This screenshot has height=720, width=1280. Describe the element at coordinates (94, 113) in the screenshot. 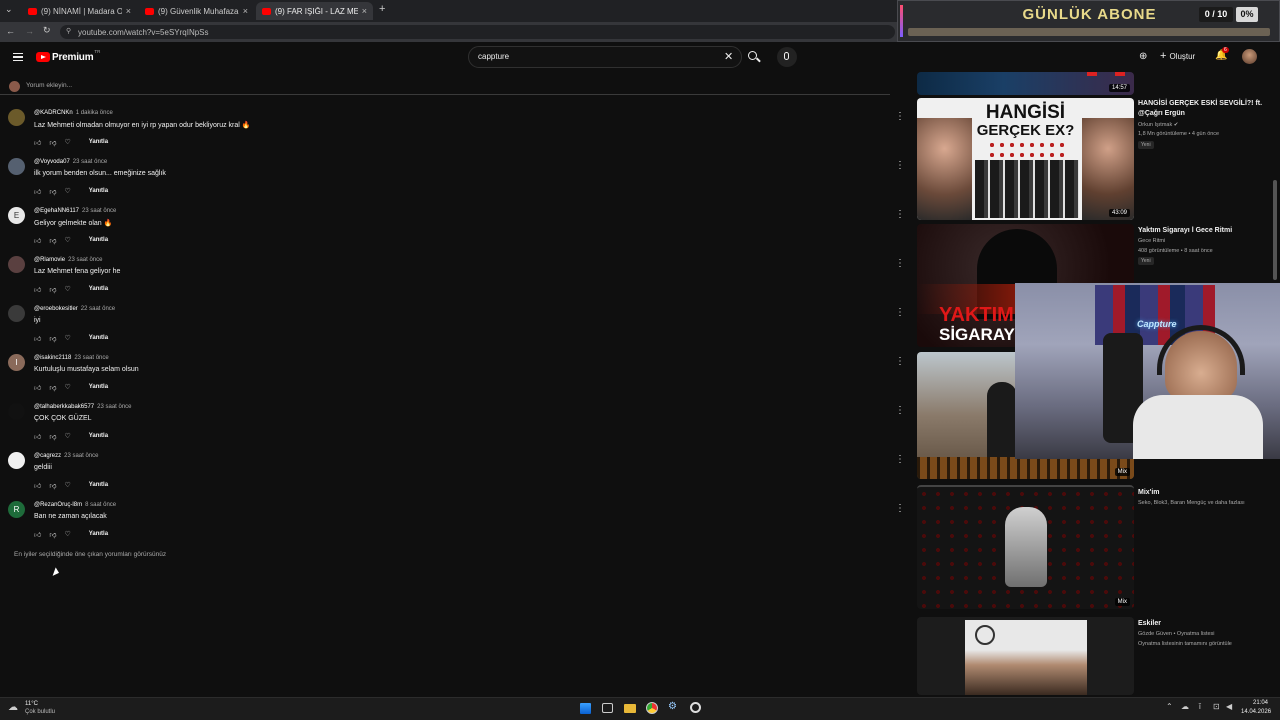

I see `comment-time: 1 dakika önce` at that location.